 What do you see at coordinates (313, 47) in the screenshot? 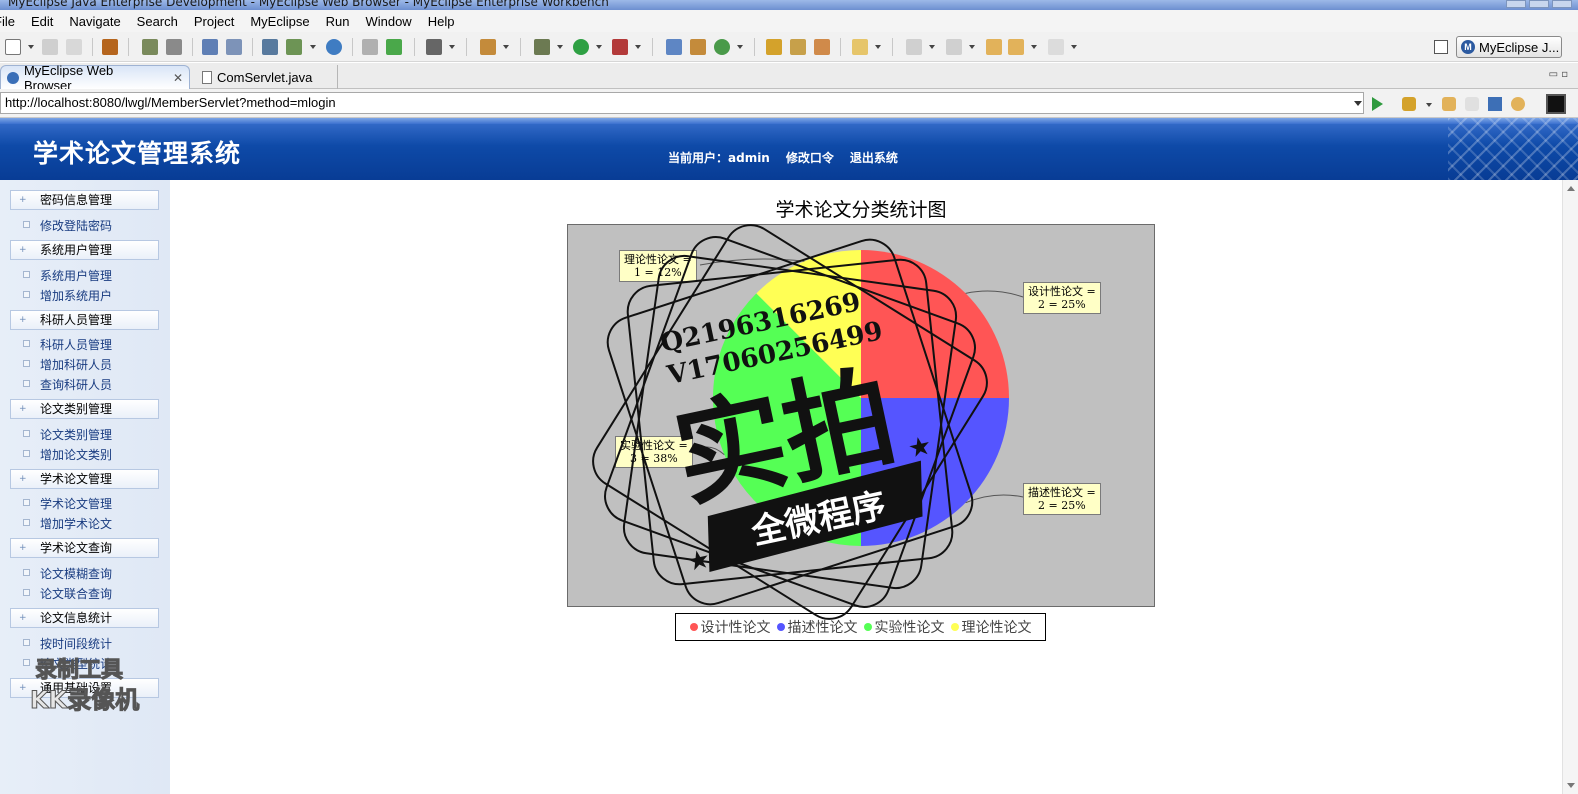
I see `export-dropdown-icon` at bounding box center [313, 47].